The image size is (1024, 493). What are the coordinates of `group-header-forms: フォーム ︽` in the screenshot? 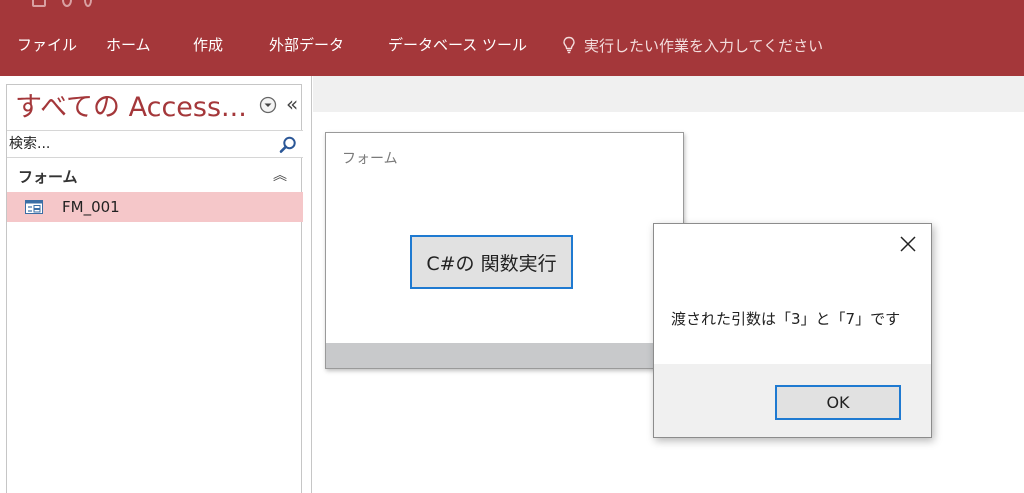 It's located at (155, 175).